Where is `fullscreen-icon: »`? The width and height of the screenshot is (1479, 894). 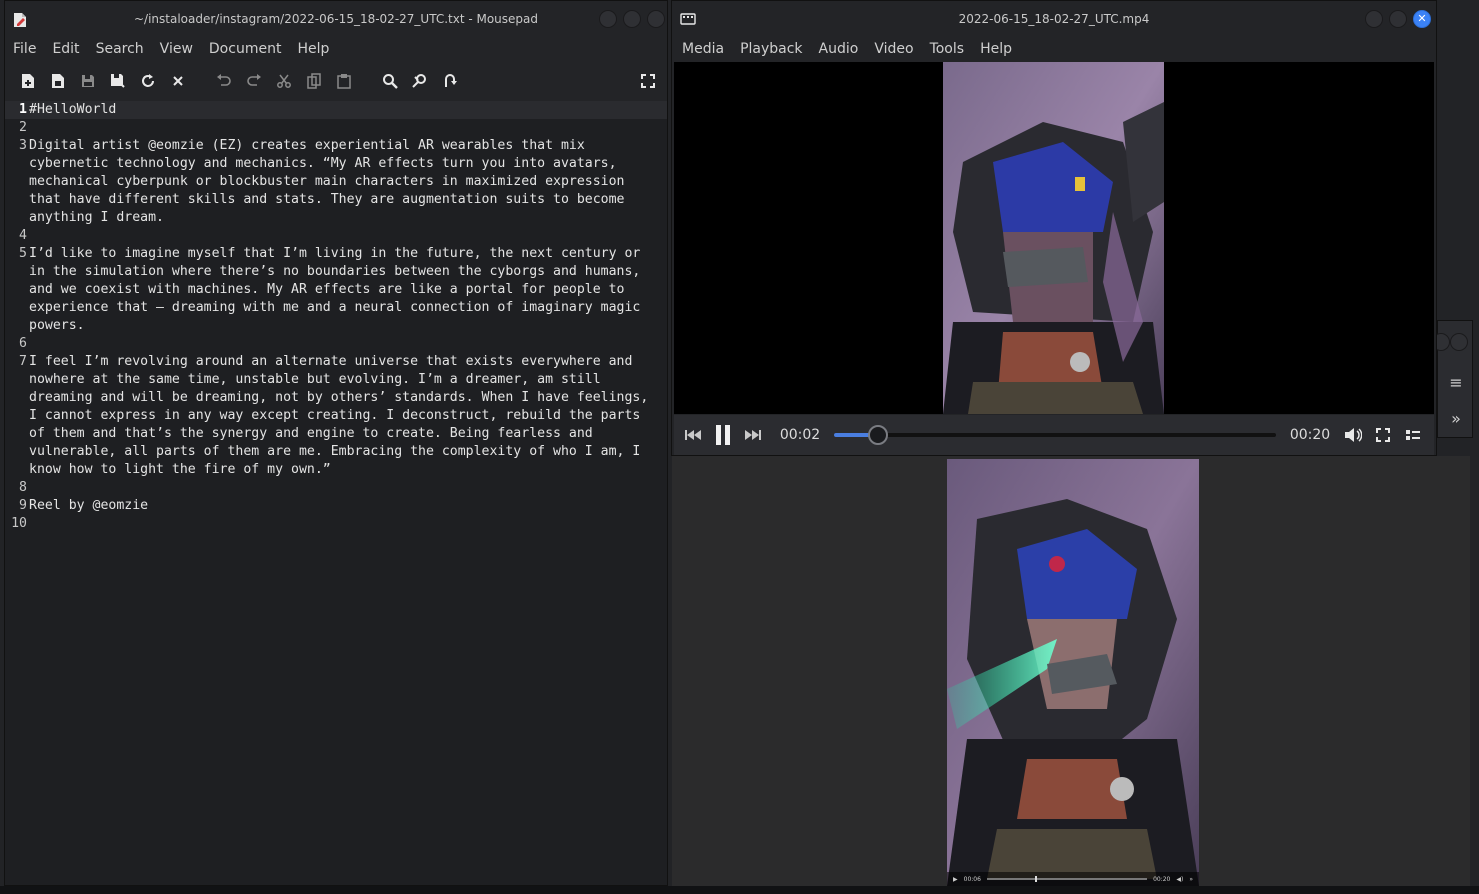
fullscreen-icon: » is located at coordinates (1191, 879).